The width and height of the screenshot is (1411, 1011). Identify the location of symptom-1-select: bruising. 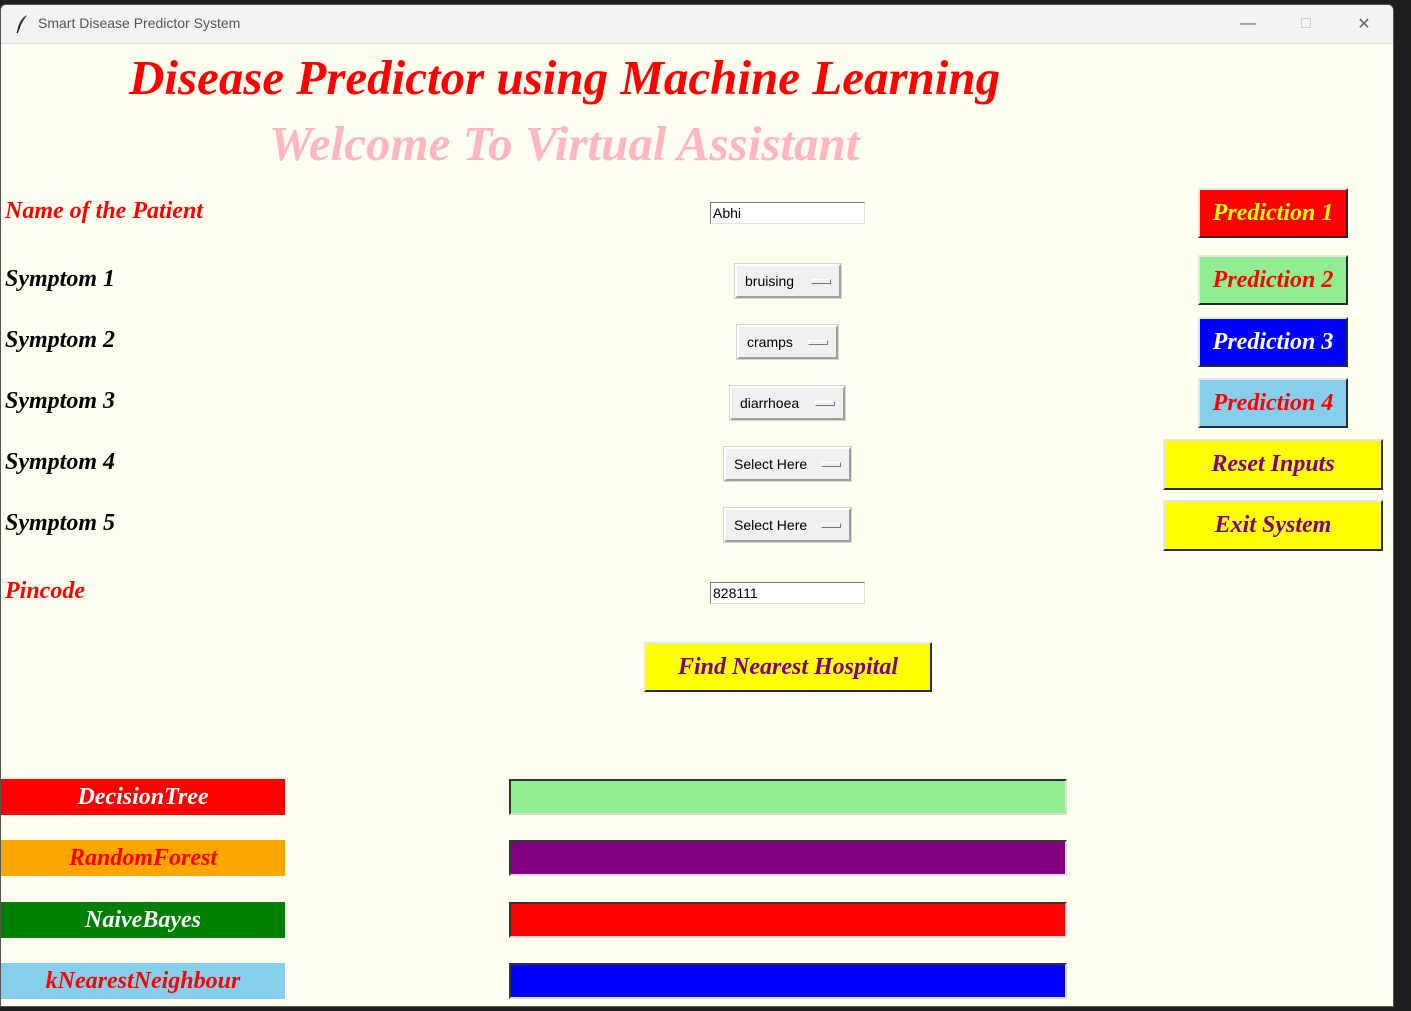
(788, 281).